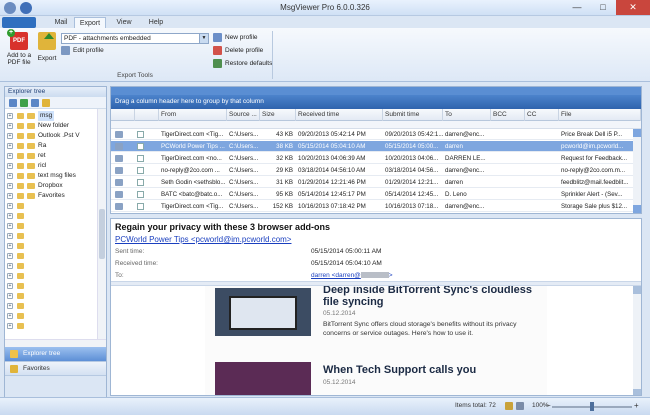 Image resolution: width=650 pixels, height=415 pixels. What do you see at coordinates (263, 378) in the screenshot?
I see `article-image-support` at bounding box center [263, 378].